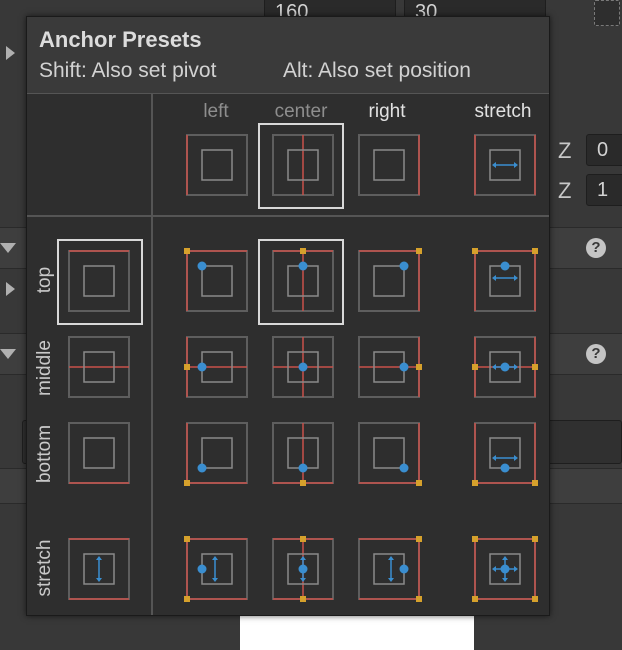  I want to click on preset-top-right, so click(389, 280).